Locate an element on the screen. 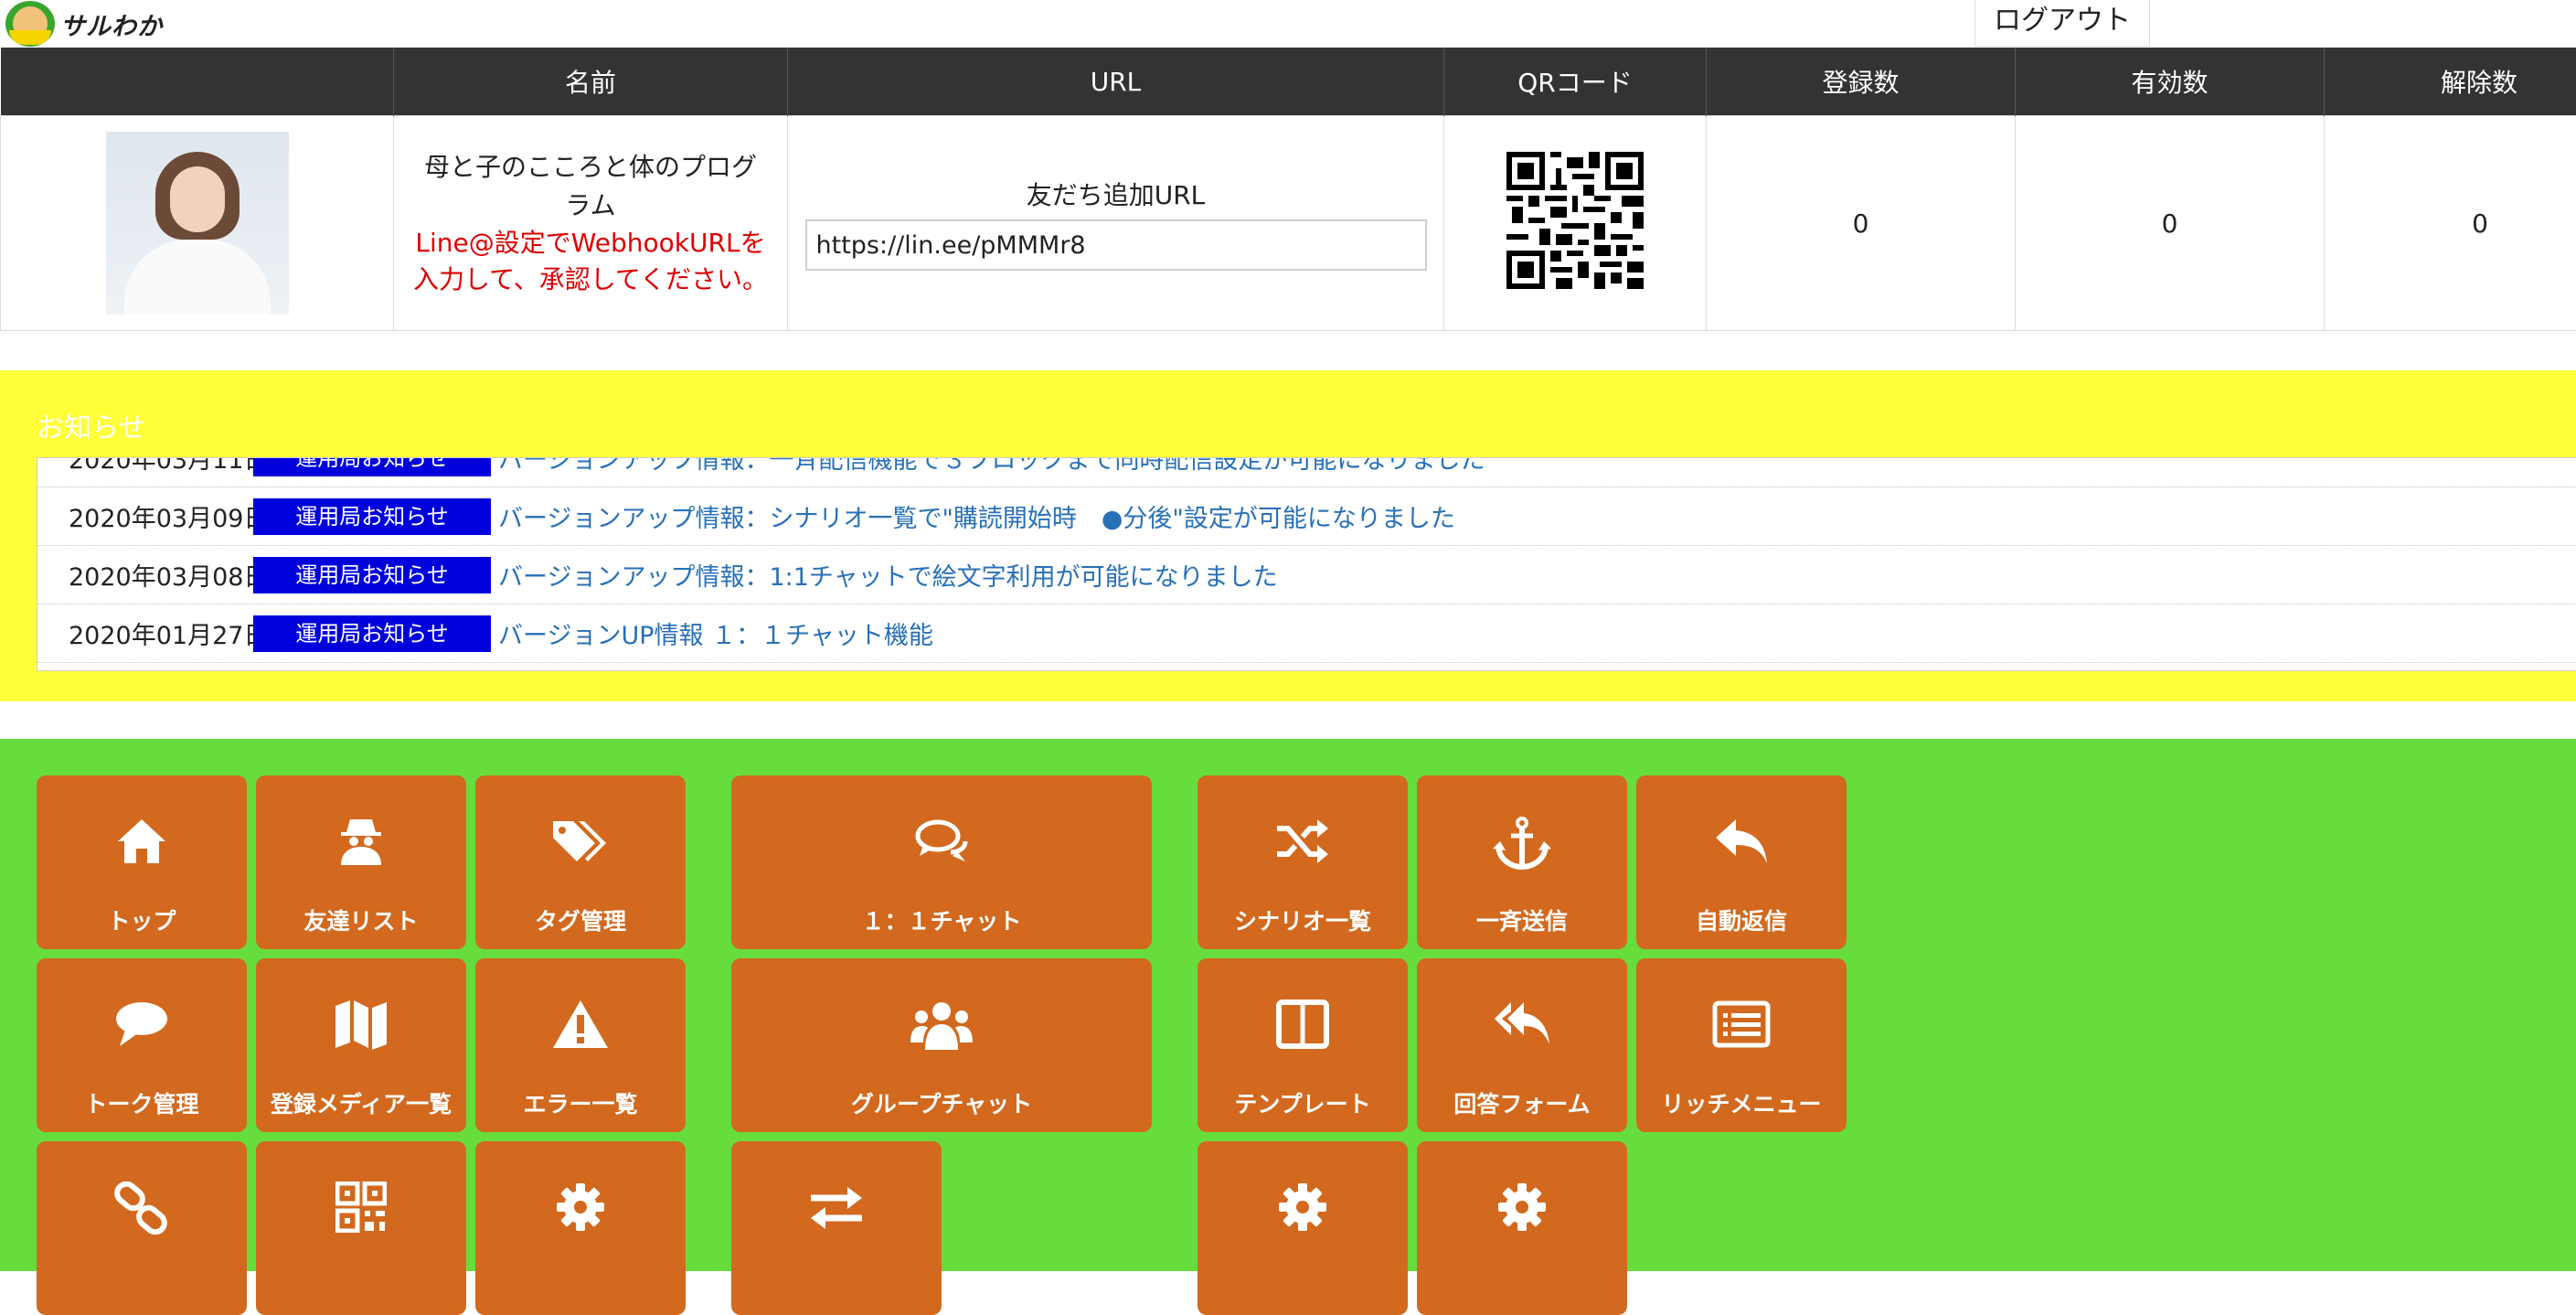 The width and height of the screenshot is (2576, 1315). menu-richmenu-button: リッチメニュー is located at coordinates (1741, 1045).